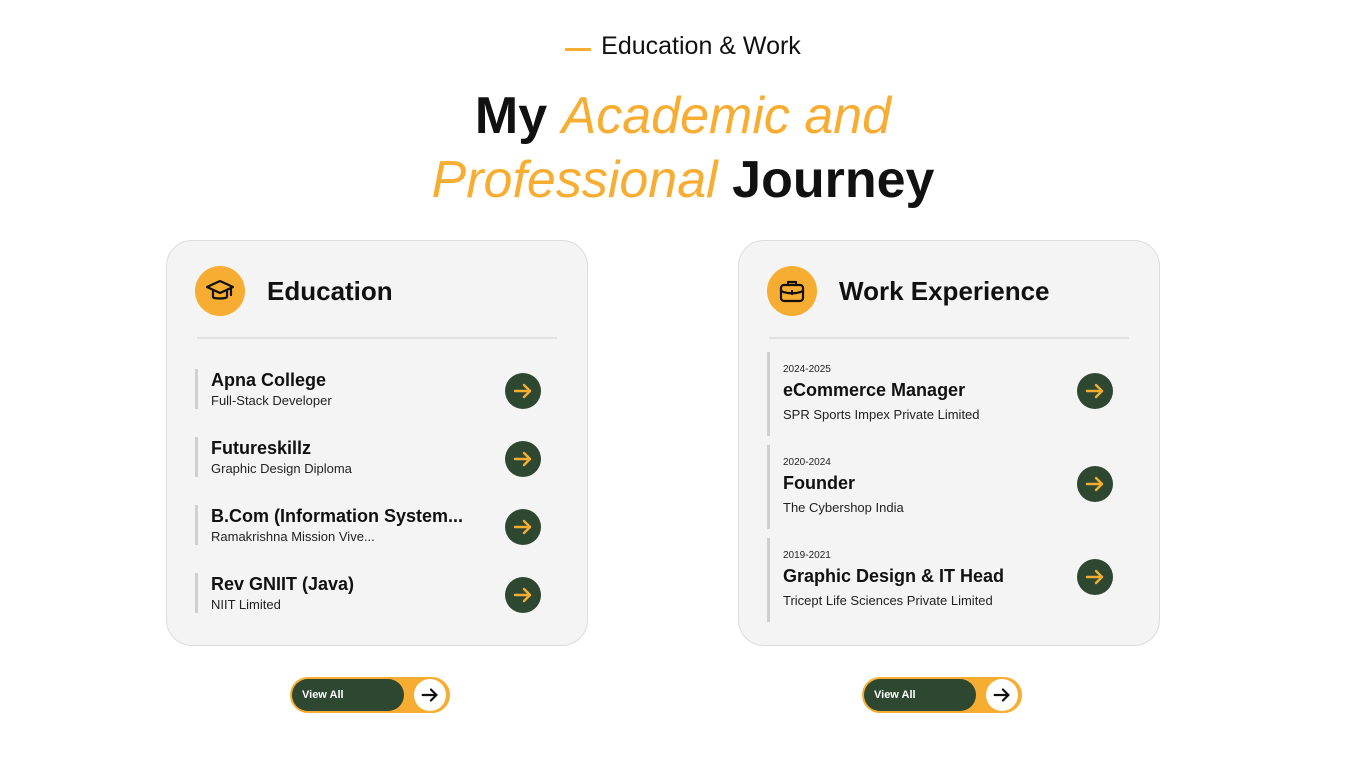  I want to click on work-item: 2020-2024 Founder The Cybershop India, so click(940, 487).